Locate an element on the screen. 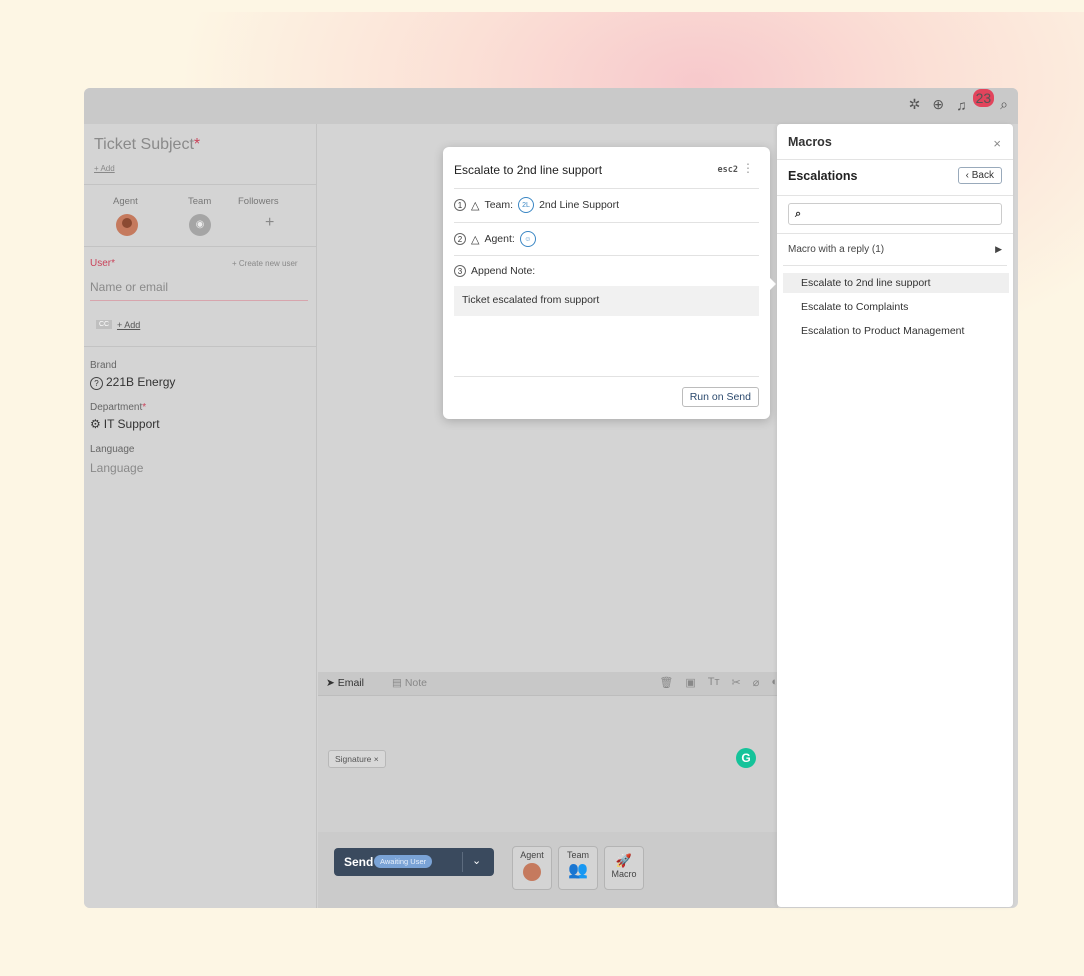  tab-email-label: Email is located at coordinates (350, 683).